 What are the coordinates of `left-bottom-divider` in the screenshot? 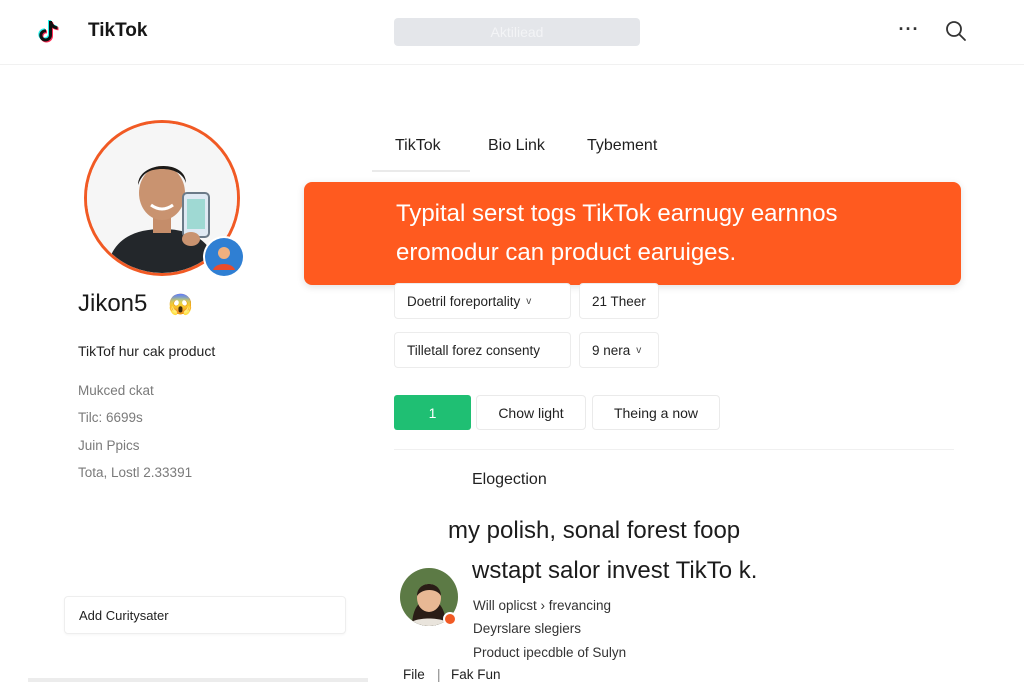 It's located at (198, 680).